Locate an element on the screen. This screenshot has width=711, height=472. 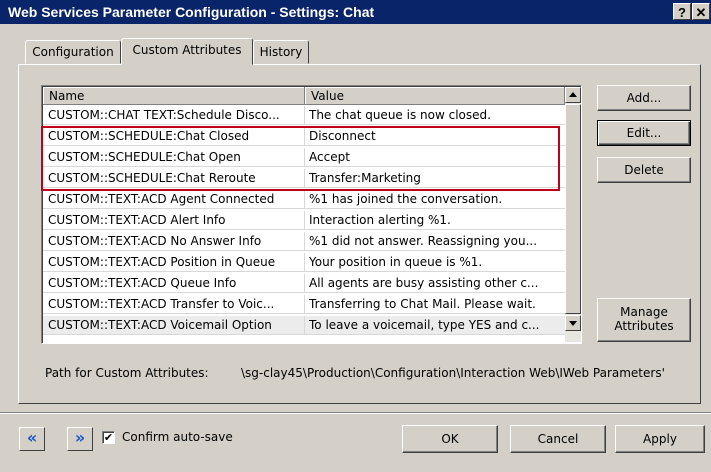
back-button: « is located at coordinates (32, 439).